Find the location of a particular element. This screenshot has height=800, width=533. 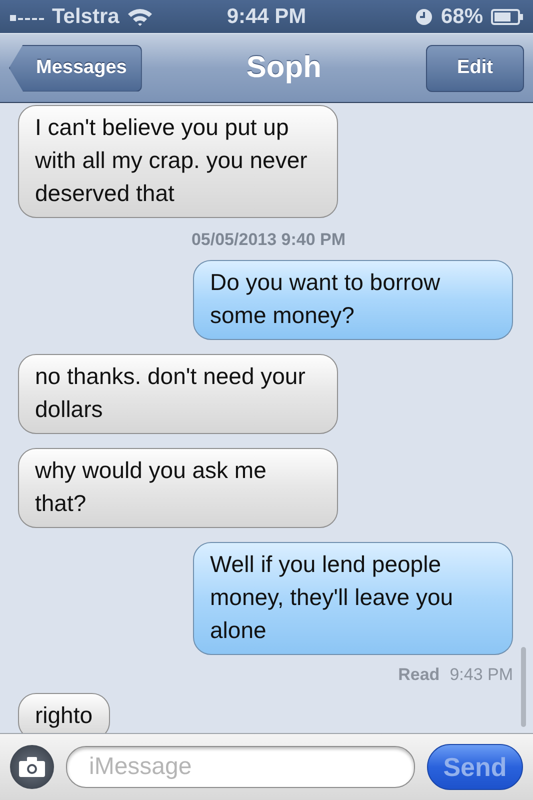

sent-message-bubble: Do you want to borrow some money? is located at coordinates (353, 300).